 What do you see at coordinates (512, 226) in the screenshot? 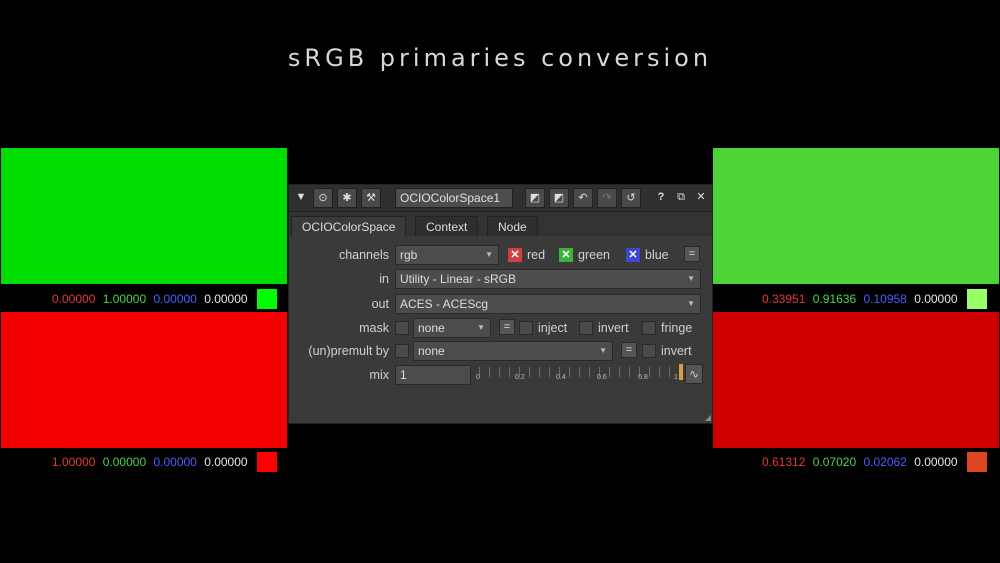
I see `tab-node: Node` at bounding box center [512, 226].